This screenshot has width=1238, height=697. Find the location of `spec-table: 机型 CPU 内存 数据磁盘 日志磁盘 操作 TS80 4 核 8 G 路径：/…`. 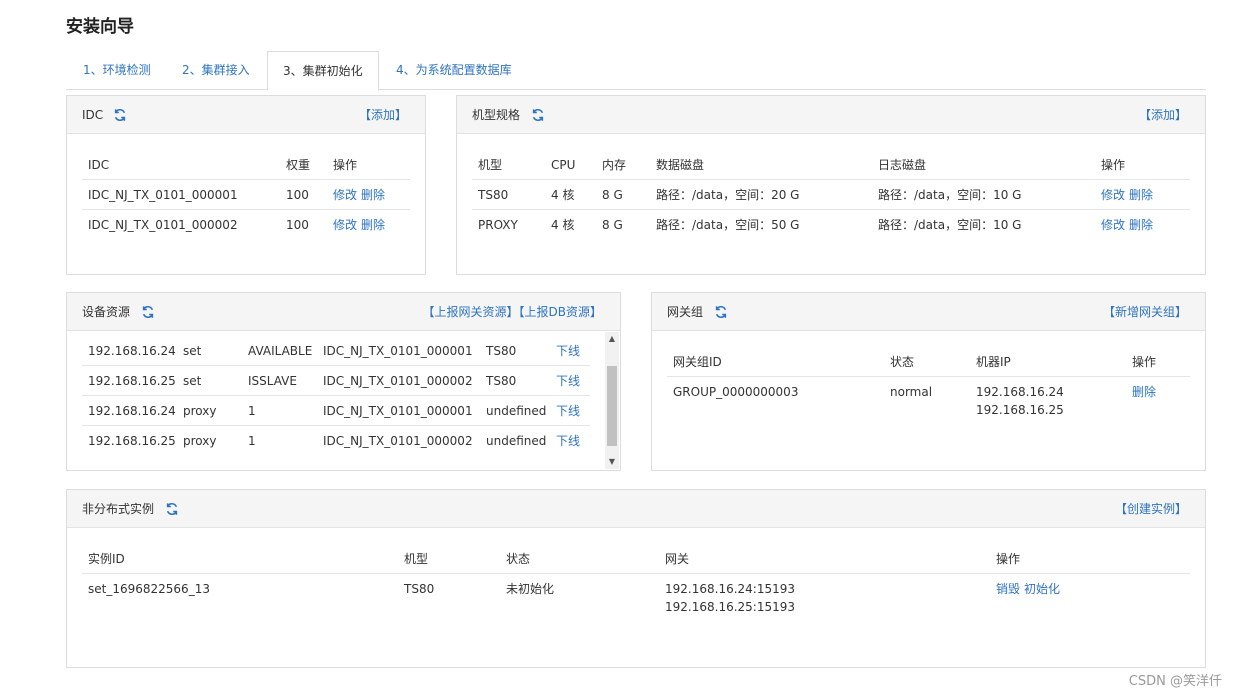

spec-table: 机型 CPU 内存 数据磁盘 日志磁盘 操作 TS80 4 核 8 G 路径：/… is located at coordinates (831, 195).